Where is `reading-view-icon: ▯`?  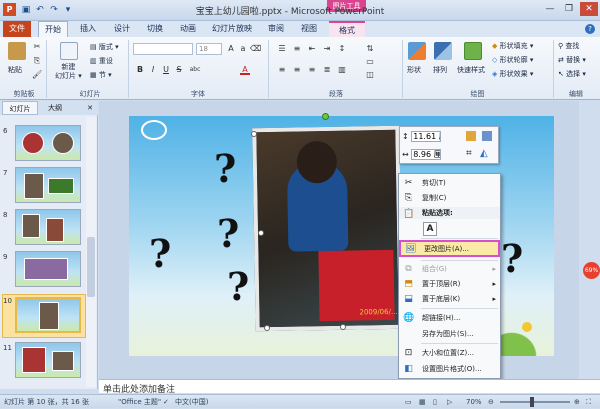
reading-view-icon: ▯ is located at coordinates (435, 402).